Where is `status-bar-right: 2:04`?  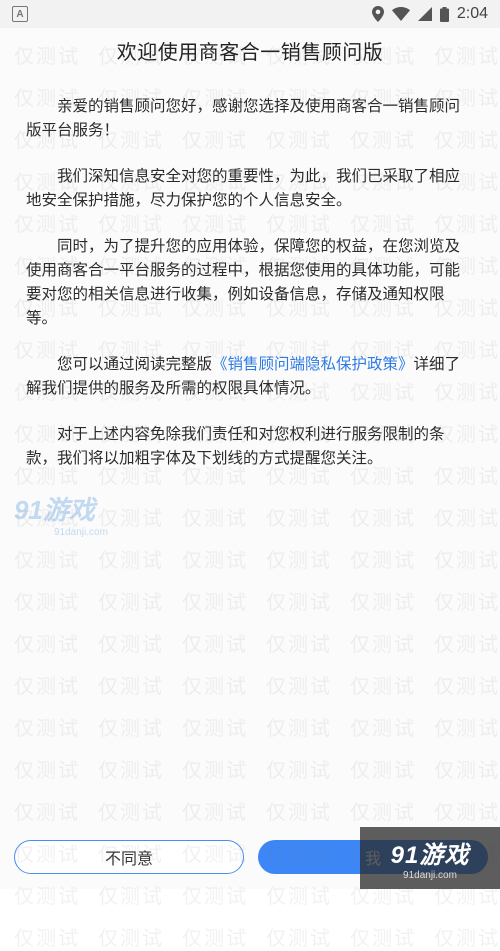 status-bar-right: 2:04 is located at coordinates (429, 14).